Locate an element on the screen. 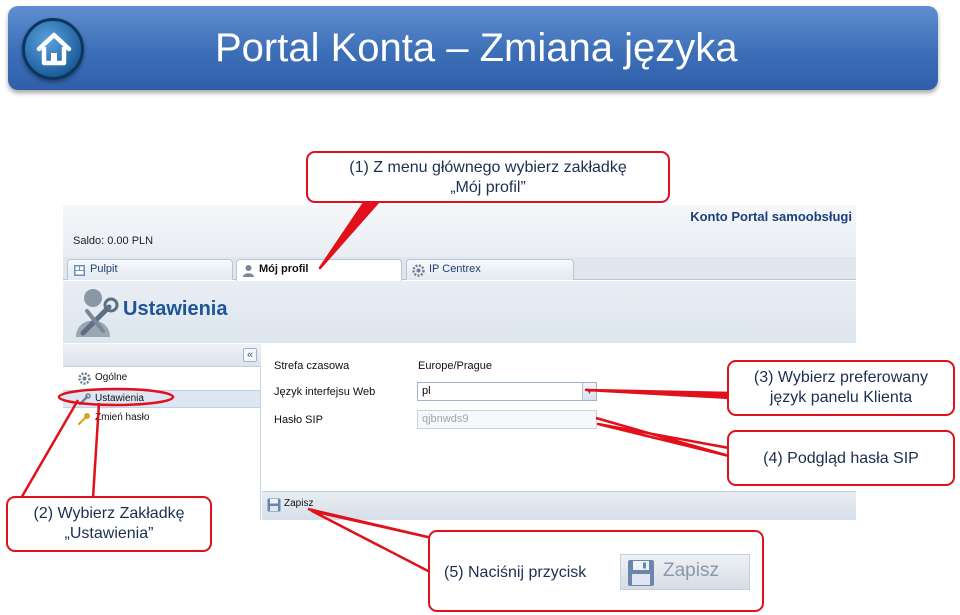  callout-step-3-line-2: język panelu Klienta is located at coordinates (841, 397).